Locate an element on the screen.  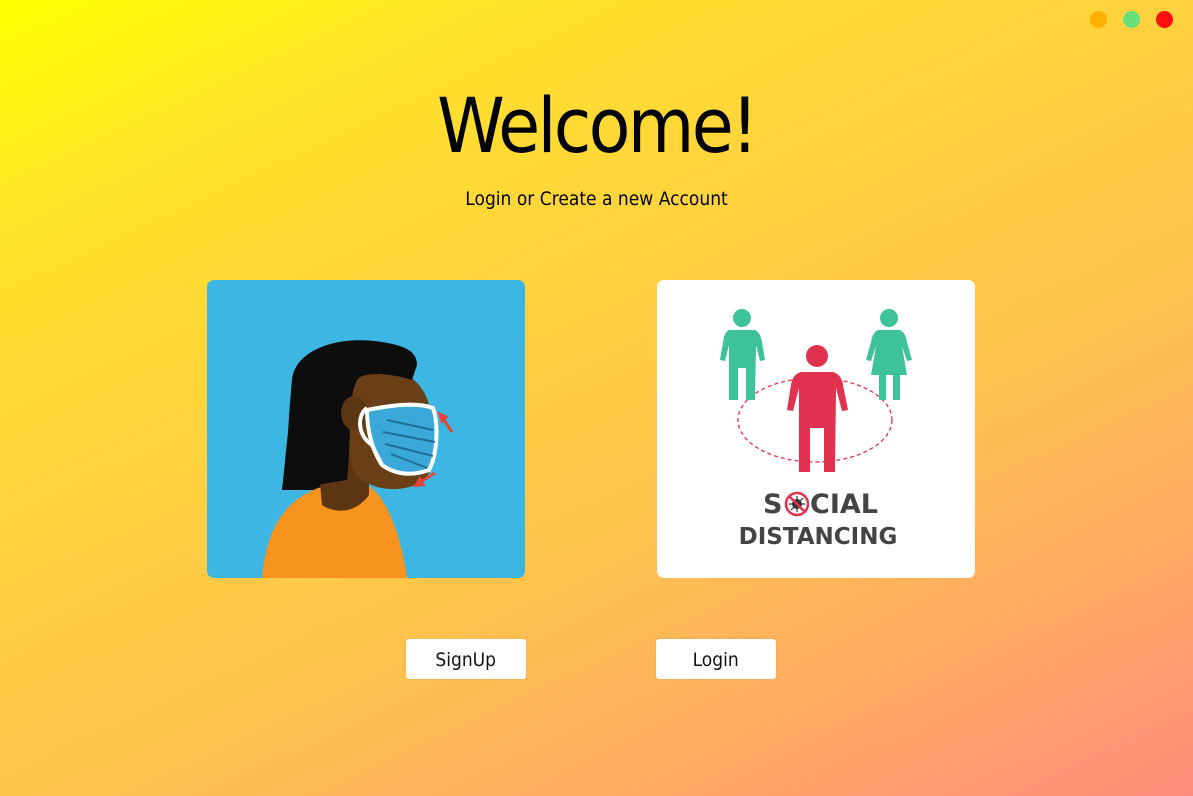
social-text-s: S is located at coordinates (772, 504).